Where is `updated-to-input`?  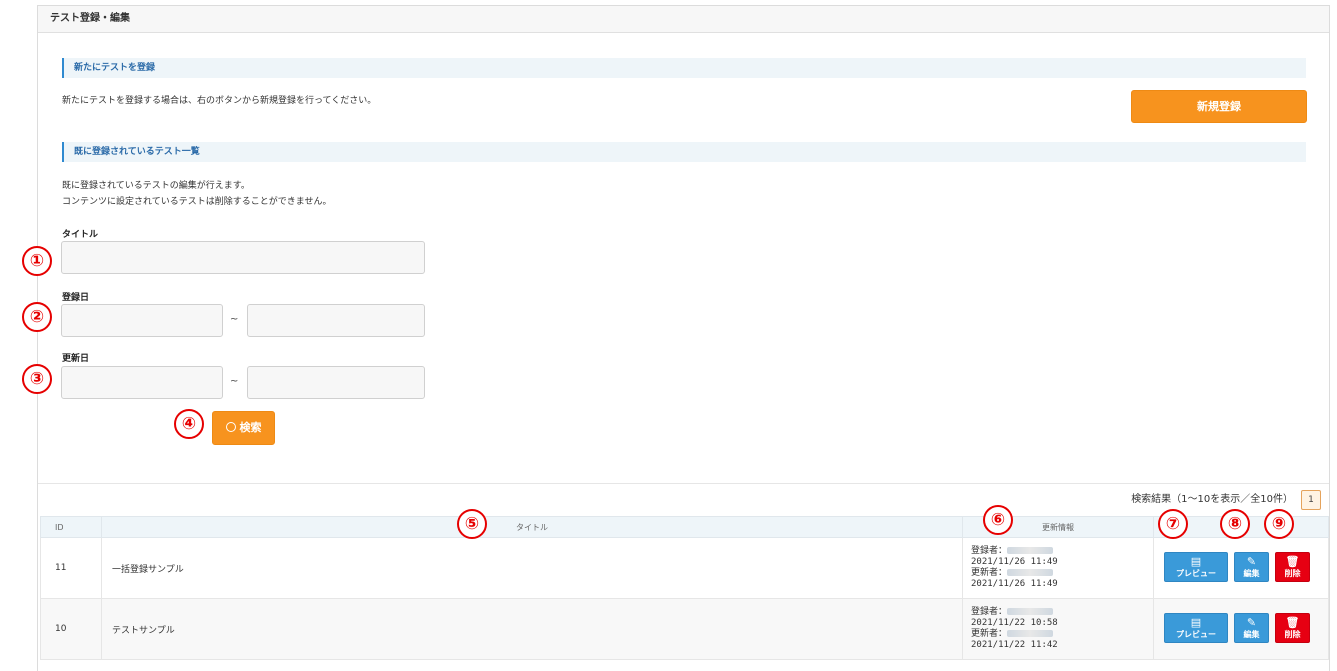 updated-to-input is located at coordinates (336, 382).